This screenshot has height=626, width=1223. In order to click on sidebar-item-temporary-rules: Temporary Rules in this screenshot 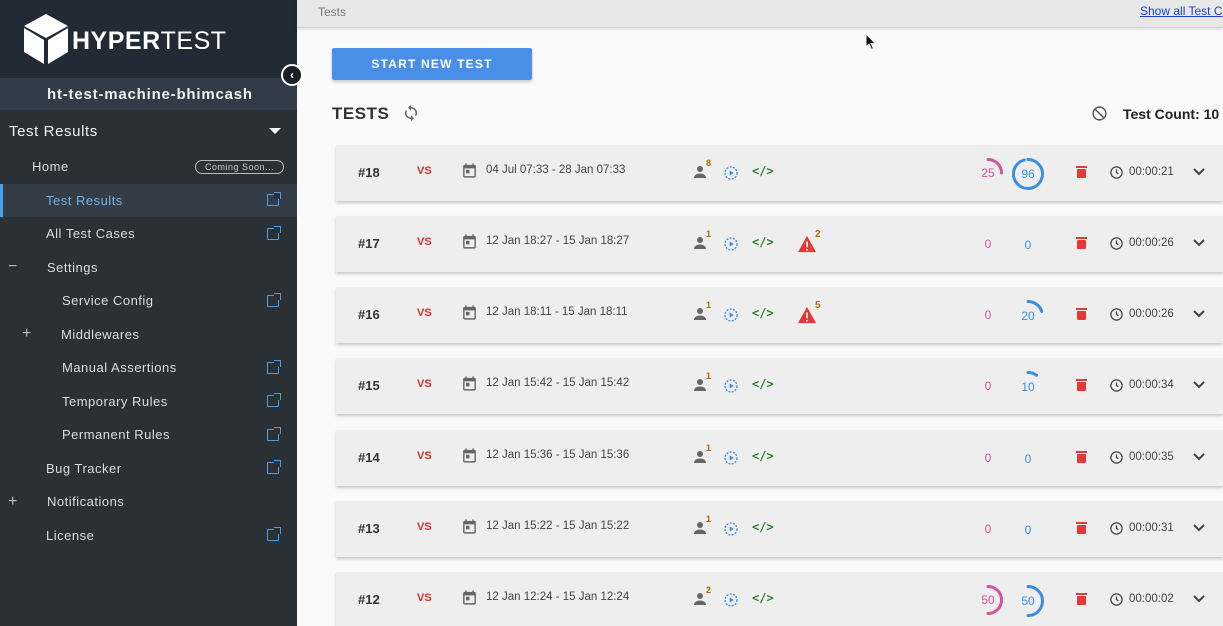, I will do `click(148, 402)`.